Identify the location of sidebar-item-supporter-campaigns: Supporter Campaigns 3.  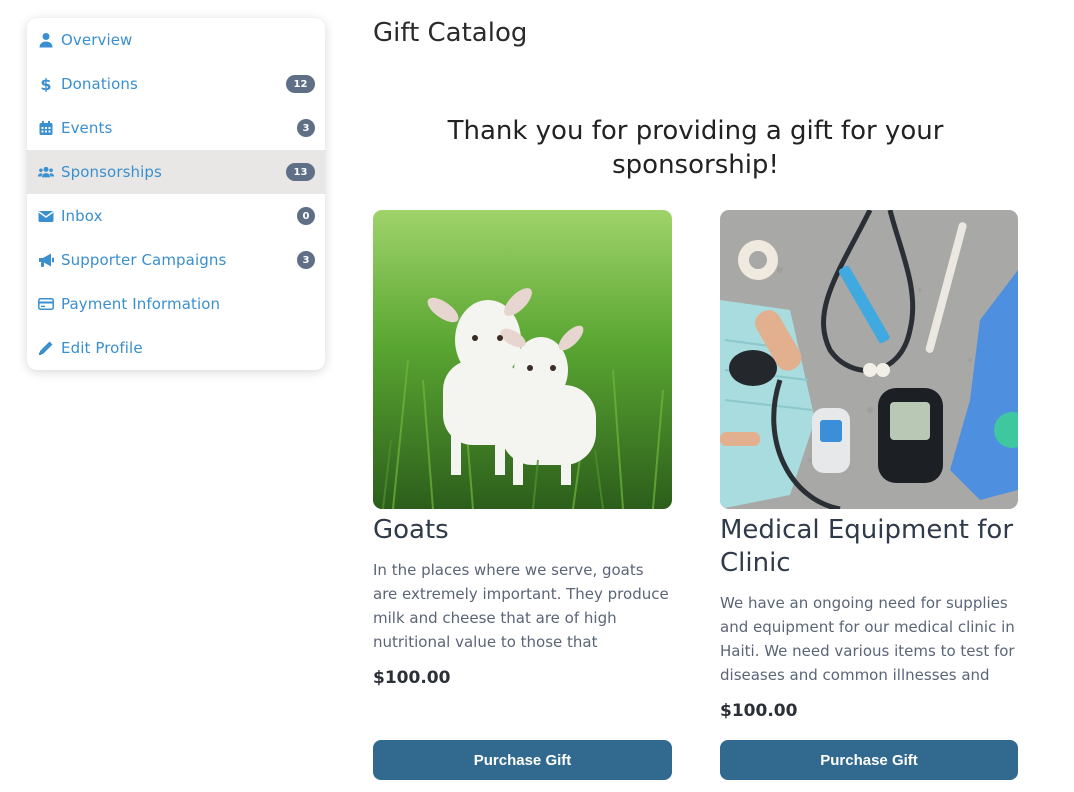
(176, 260).